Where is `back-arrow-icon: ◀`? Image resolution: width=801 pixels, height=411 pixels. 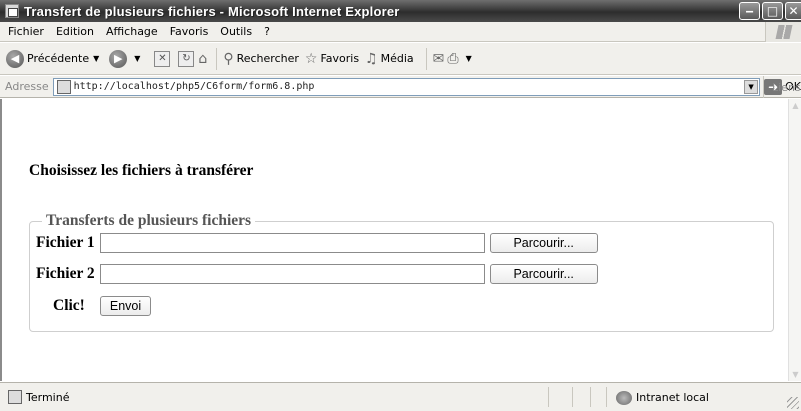
back-arrow-icon: ◀ is located at coordinates (15, 58).